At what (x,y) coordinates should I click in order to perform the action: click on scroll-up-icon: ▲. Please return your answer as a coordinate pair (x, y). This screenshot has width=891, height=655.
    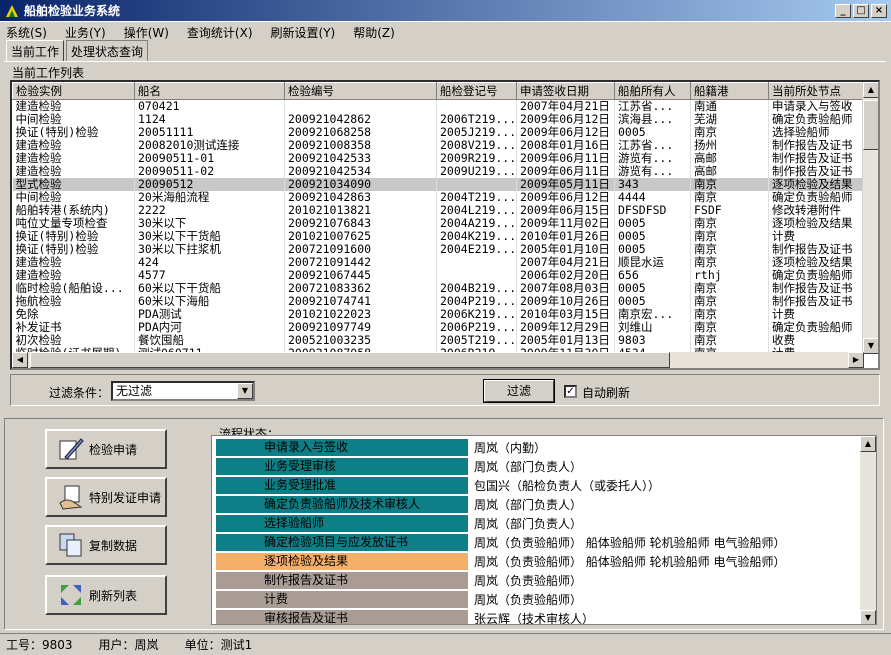
    Looking at the image, I should click on (870, 90).